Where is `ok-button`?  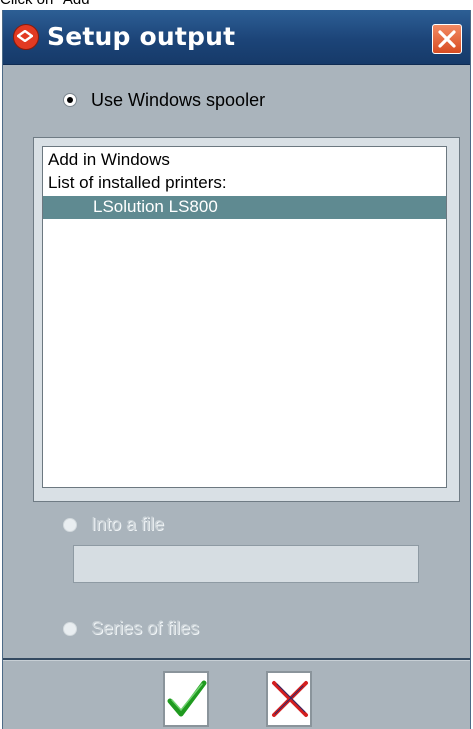
ok-button is located at coordinates (186, 699).